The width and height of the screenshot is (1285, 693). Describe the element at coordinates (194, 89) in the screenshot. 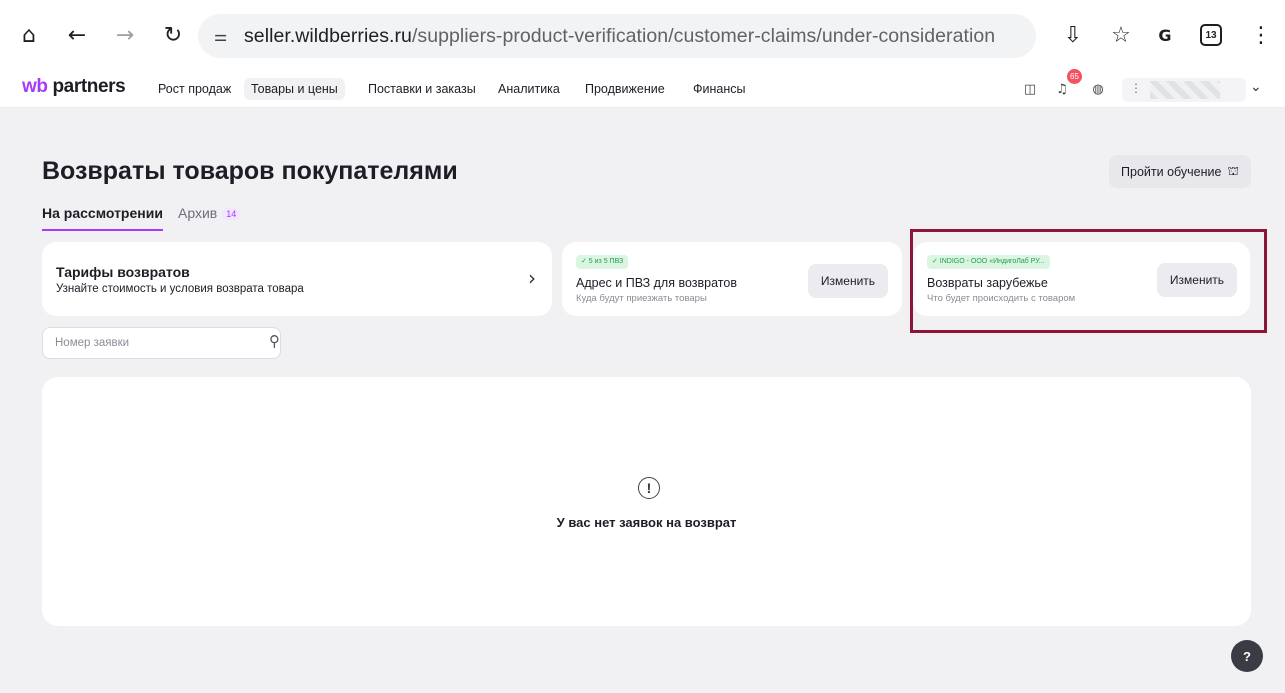

I see `nav-sales-growth: Рост продаж` at that location.